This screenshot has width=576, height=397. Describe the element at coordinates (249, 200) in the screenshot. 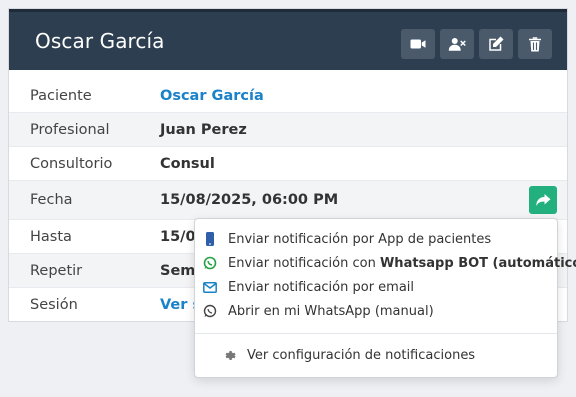

I see `row-value: 15/08/2025, 06:00 PM` at that location.